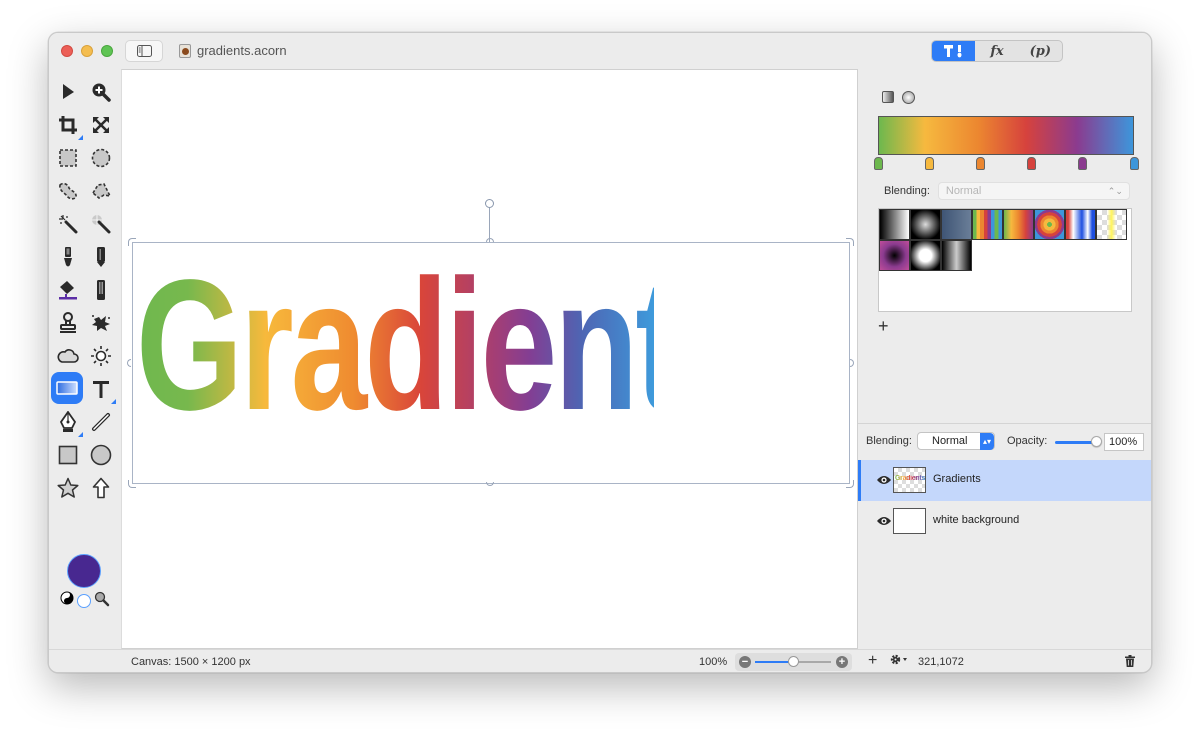  I want to click on resize-handle-bottom-right, so click(850, 484).